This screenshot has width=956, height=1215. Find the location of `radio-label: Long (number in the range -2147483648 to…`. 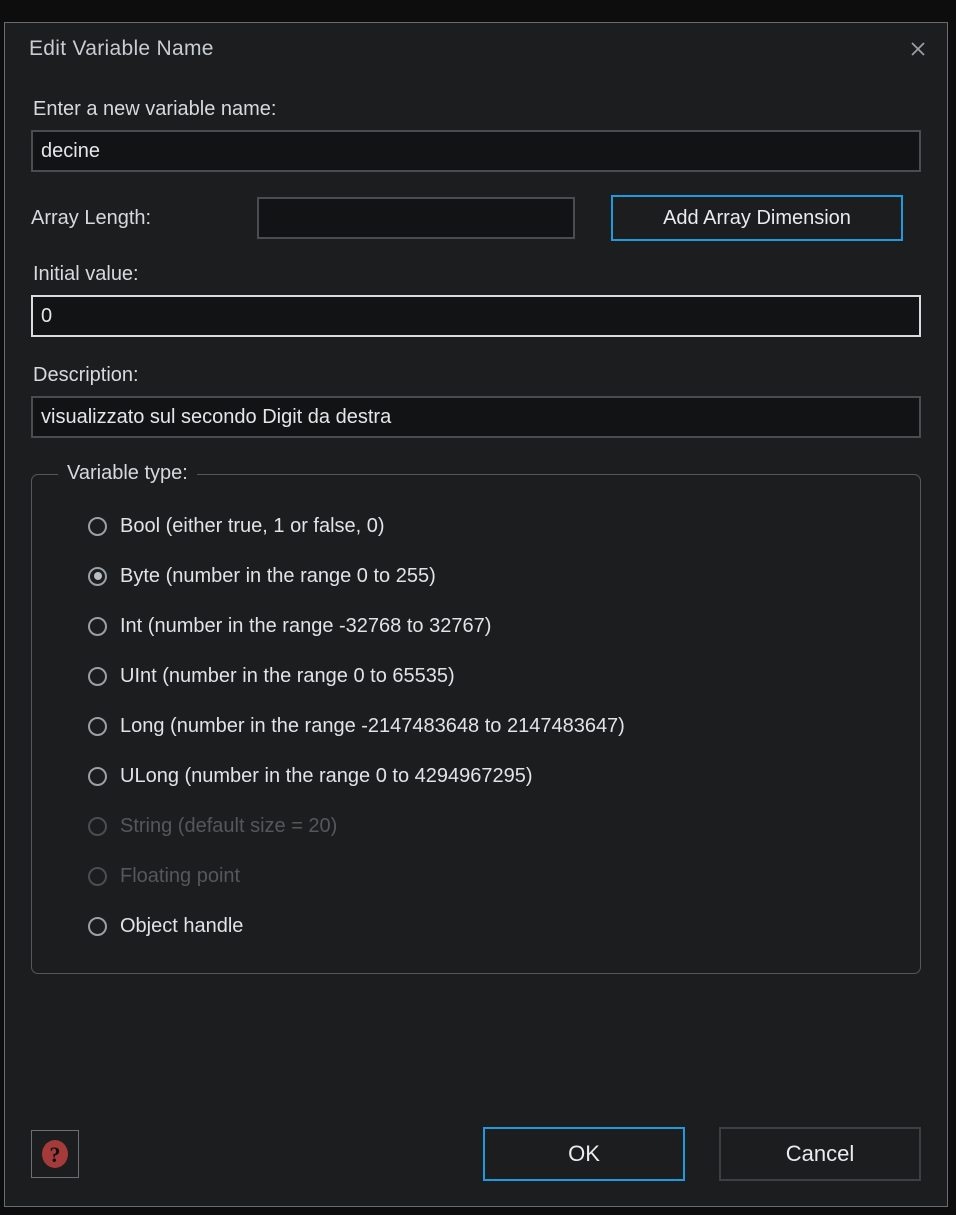

radio-label: Long (number in the range -2147483648 to… is located at coordinates (372, 725).